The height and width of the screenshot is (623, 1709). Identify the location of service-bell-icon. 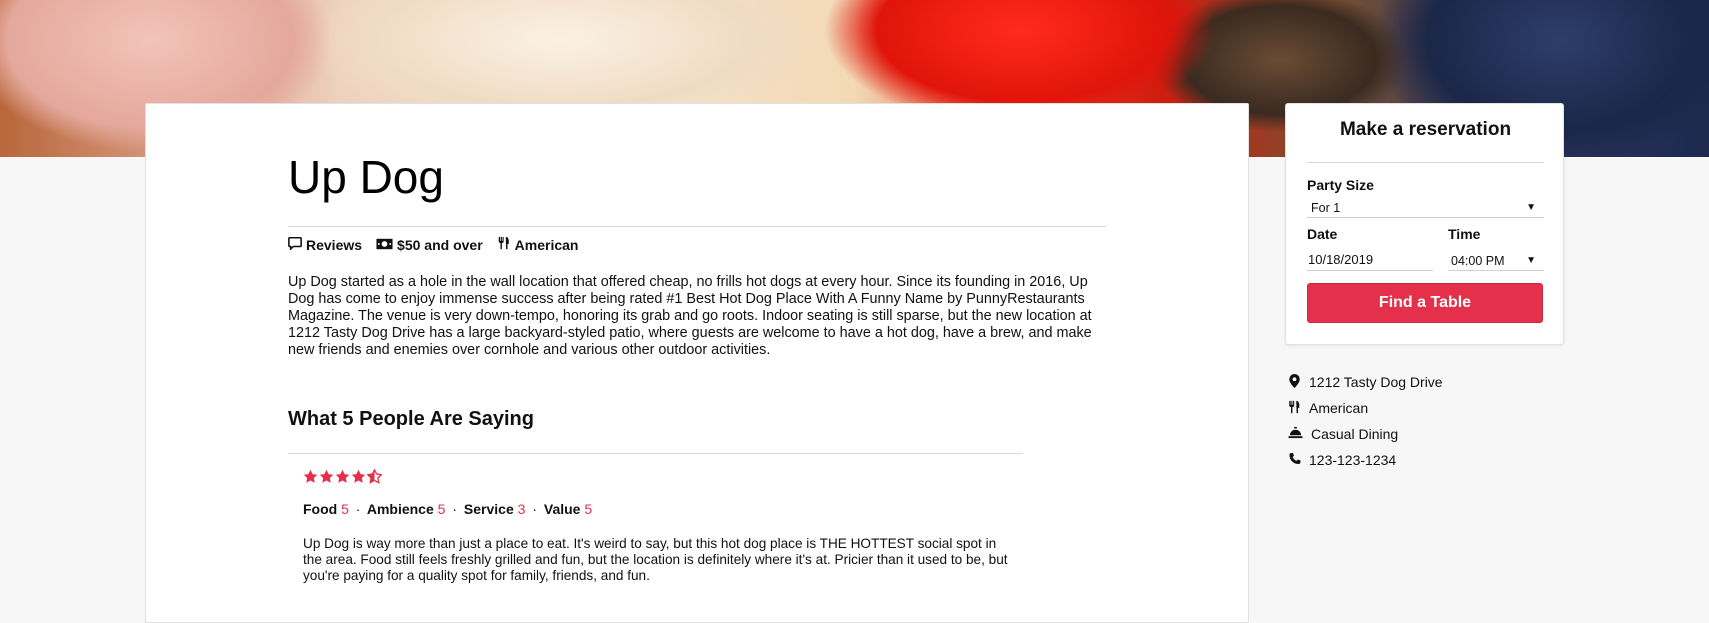
(1295, 434).